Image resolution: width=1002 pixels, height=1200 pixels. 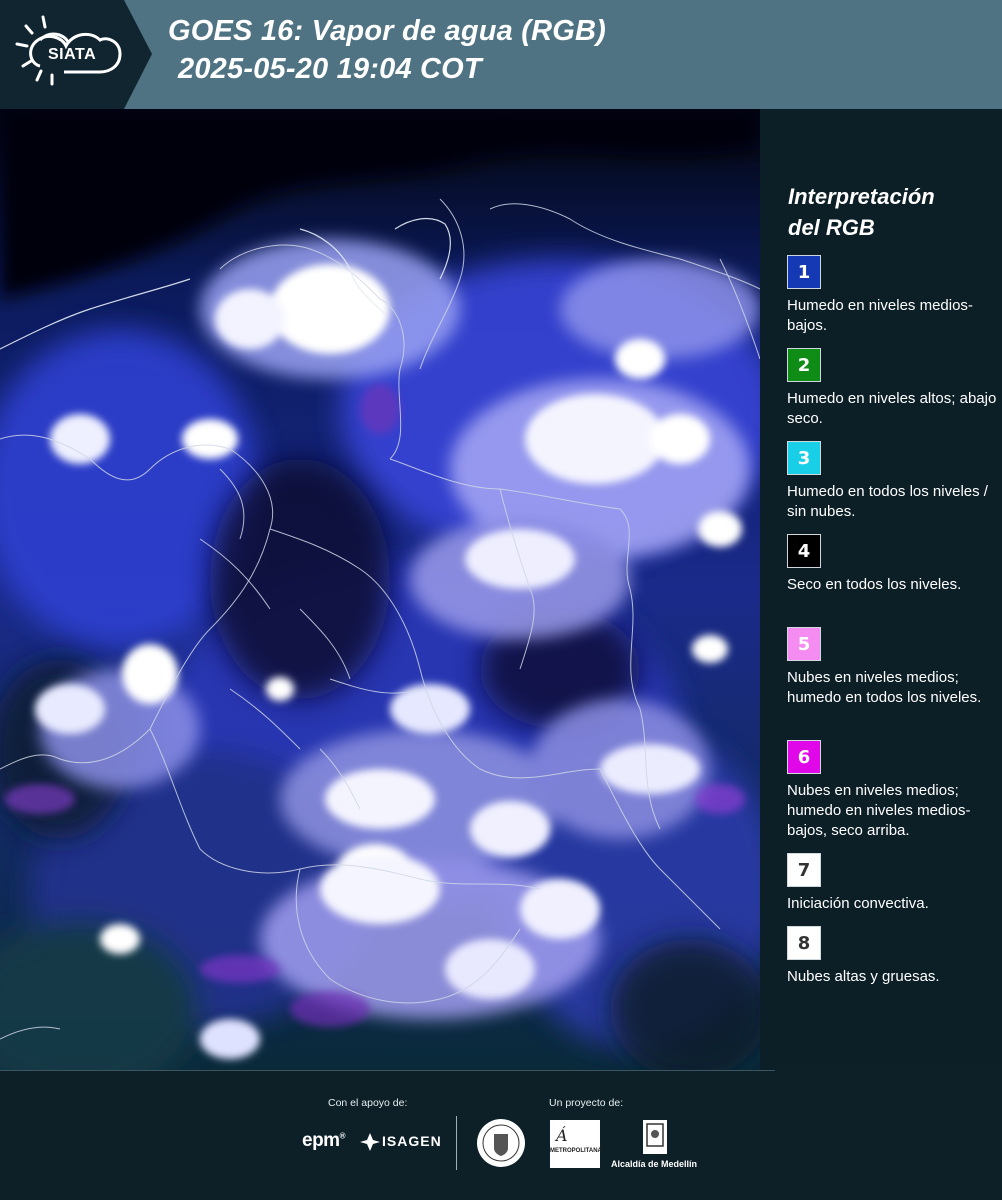 I want to click on footer-divider-line, so click(x=387, y=1070).